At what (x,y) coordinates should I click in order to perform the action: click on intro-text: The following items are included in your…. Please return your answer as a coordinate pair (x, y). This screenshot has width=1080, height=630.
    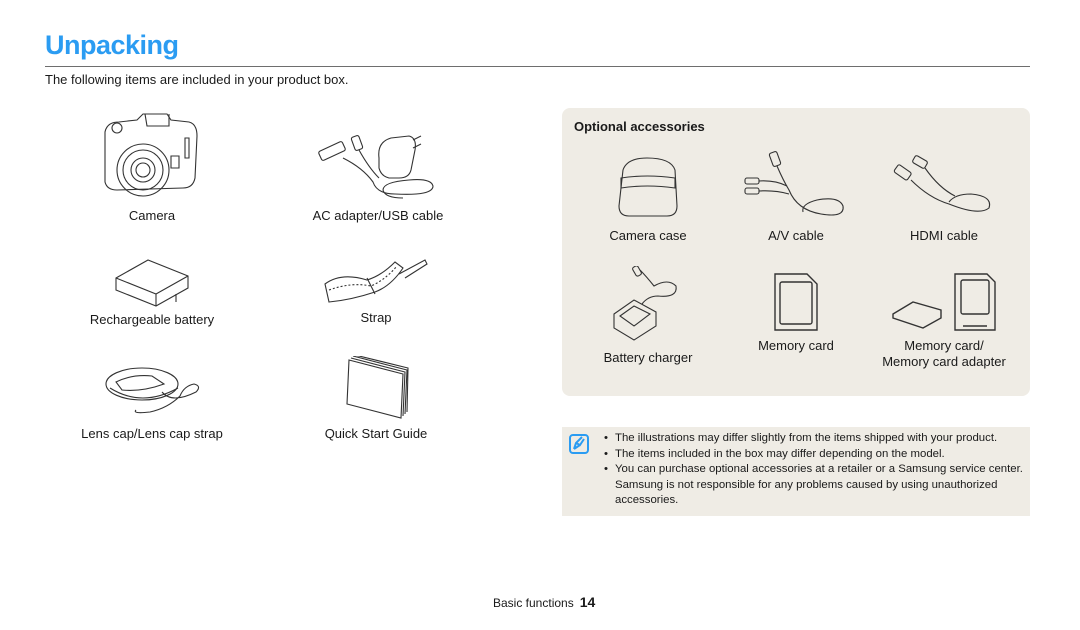
    Looking at the image, I should click on (197, 79).